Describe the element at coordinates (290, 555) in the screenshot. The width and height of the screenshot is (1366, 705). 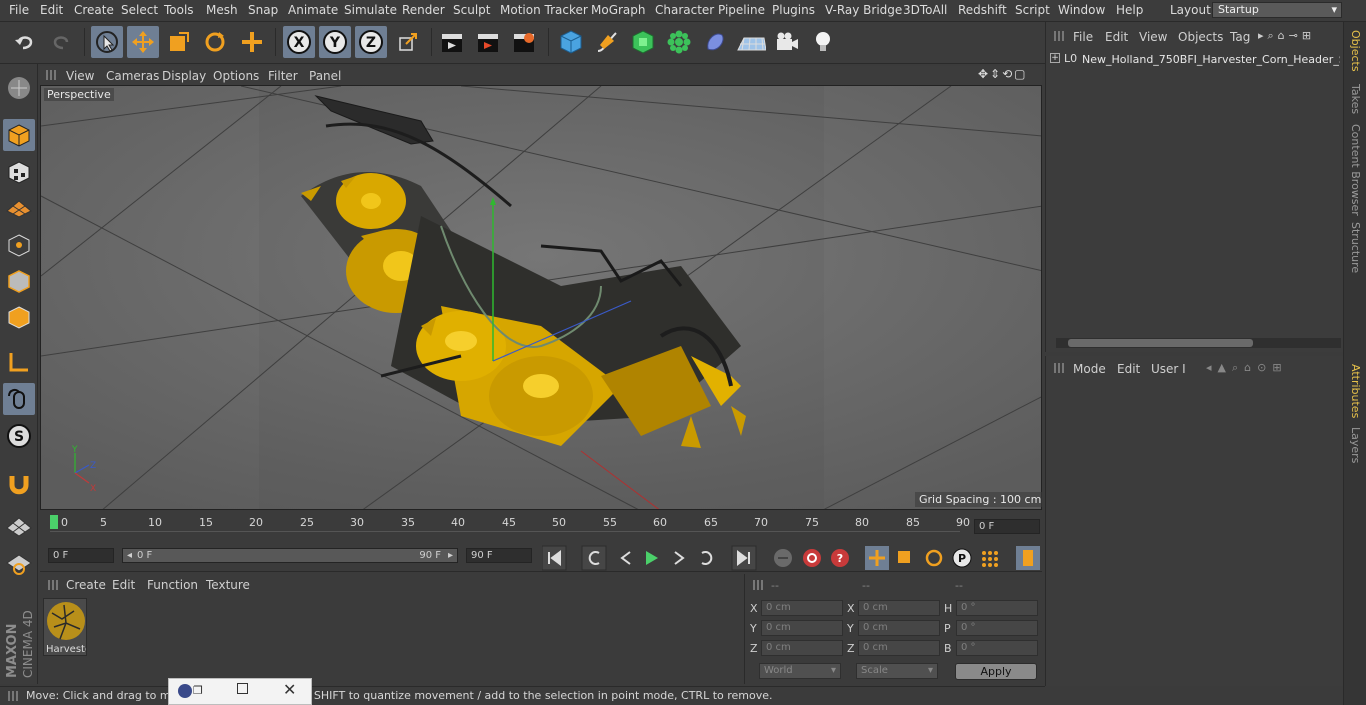
I see `frame-range-slider: ◂ 0 F 90 F ▸` at that location.